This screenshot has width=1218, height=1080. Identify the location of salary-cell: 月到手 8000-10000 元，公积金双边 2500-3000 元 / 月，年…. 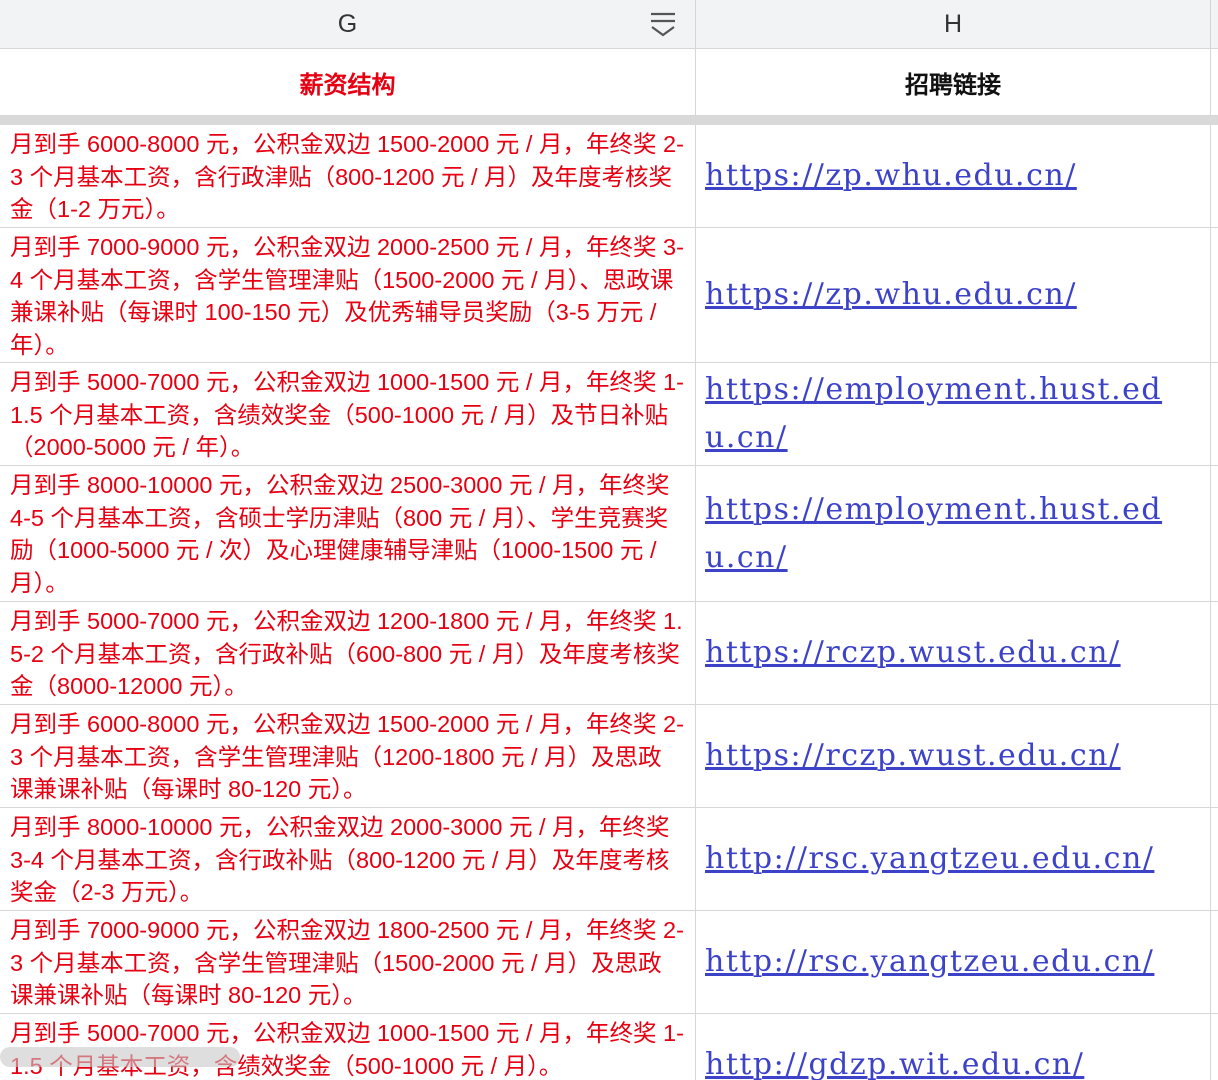
(348, 533).